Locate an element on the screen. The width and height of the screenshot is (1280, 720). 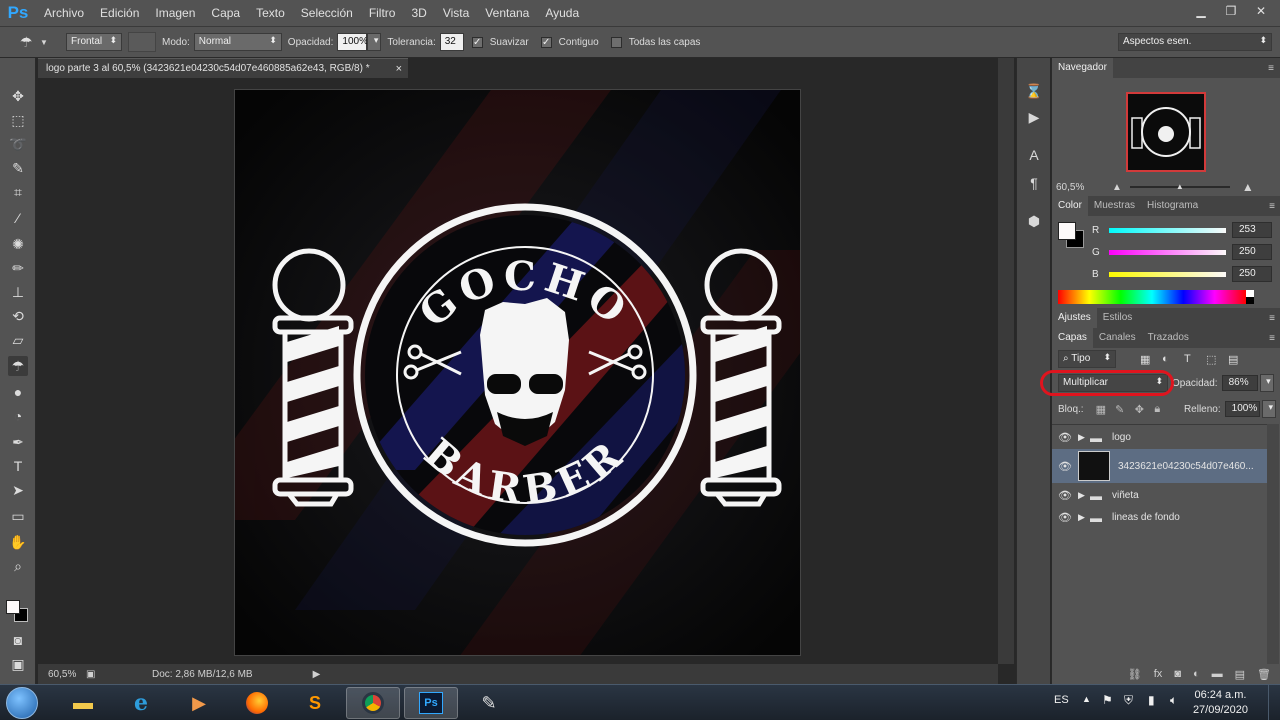
history-panel-icon: ⌛ is located at coordinates (1034, 91).